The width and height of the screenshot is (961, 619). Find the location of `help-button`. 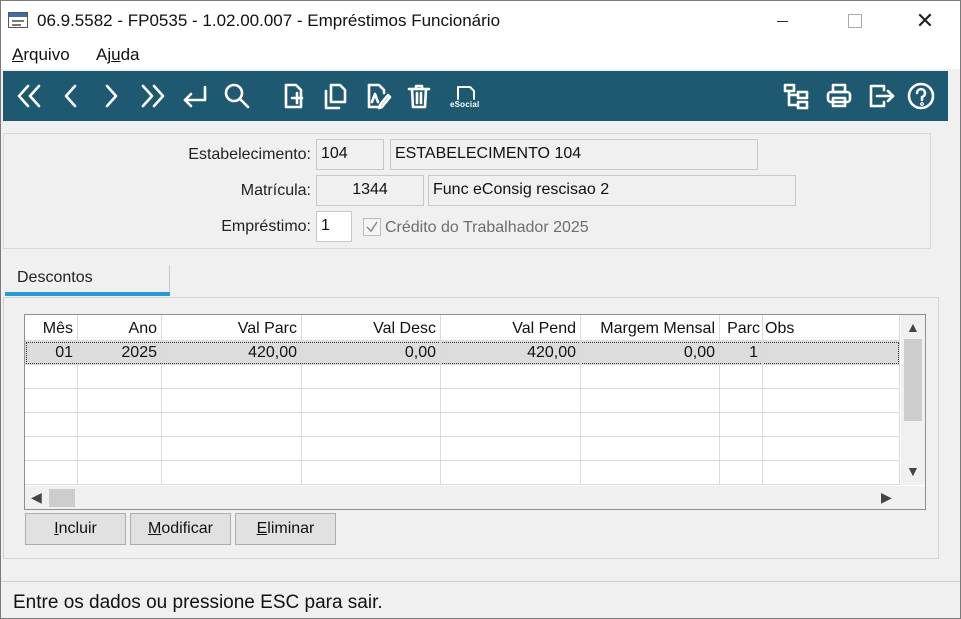

help-button is located at coordinates (921, 96).